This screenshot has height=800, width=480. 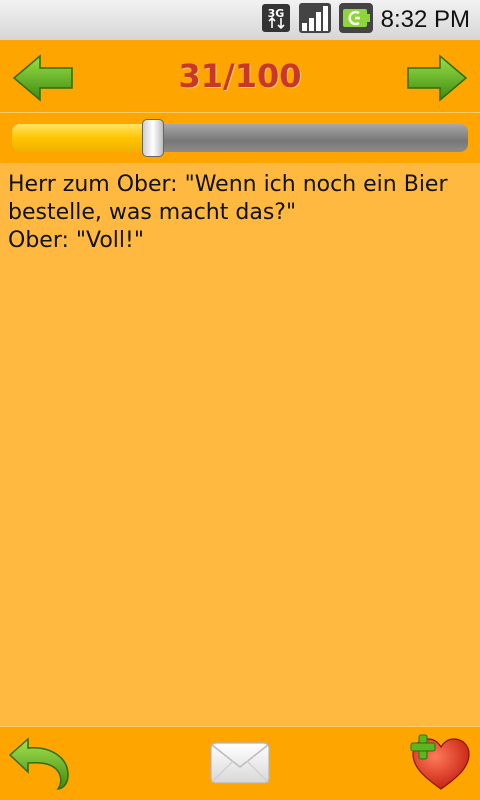 I want to click on signal-icon, so click(x=314, y=20).